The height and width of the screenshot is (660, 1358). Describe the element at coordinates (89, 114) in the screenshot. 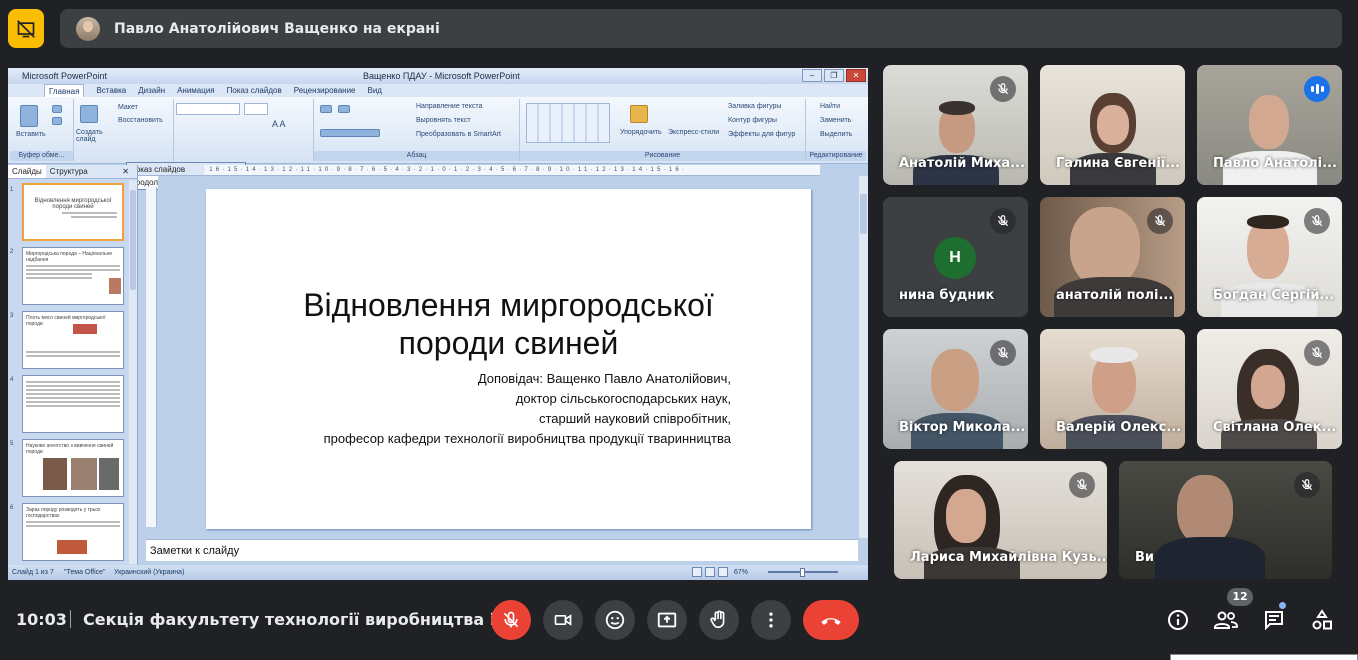

I see `new-slide-icon` at that location.